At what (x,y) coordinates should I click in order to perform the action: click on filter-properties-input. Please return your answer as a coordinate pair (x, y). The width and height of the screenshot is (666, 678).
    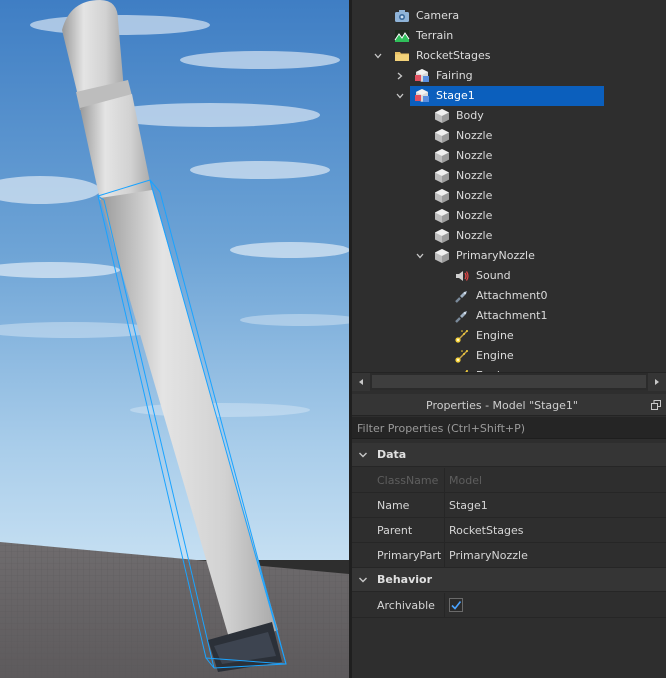
    Looking at the image, I should click on (509, 428).